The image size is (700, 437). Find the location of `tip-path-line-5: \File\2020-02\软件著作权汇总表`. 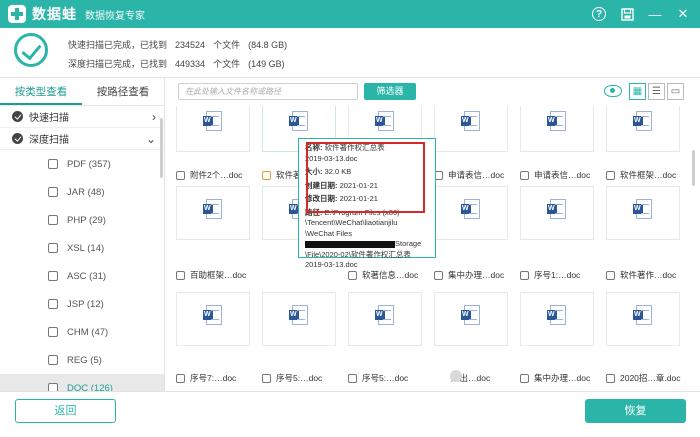

tip-path-line-5: \File\2020-02\软件著作权汇总表 is located at coordinates (358, 254).